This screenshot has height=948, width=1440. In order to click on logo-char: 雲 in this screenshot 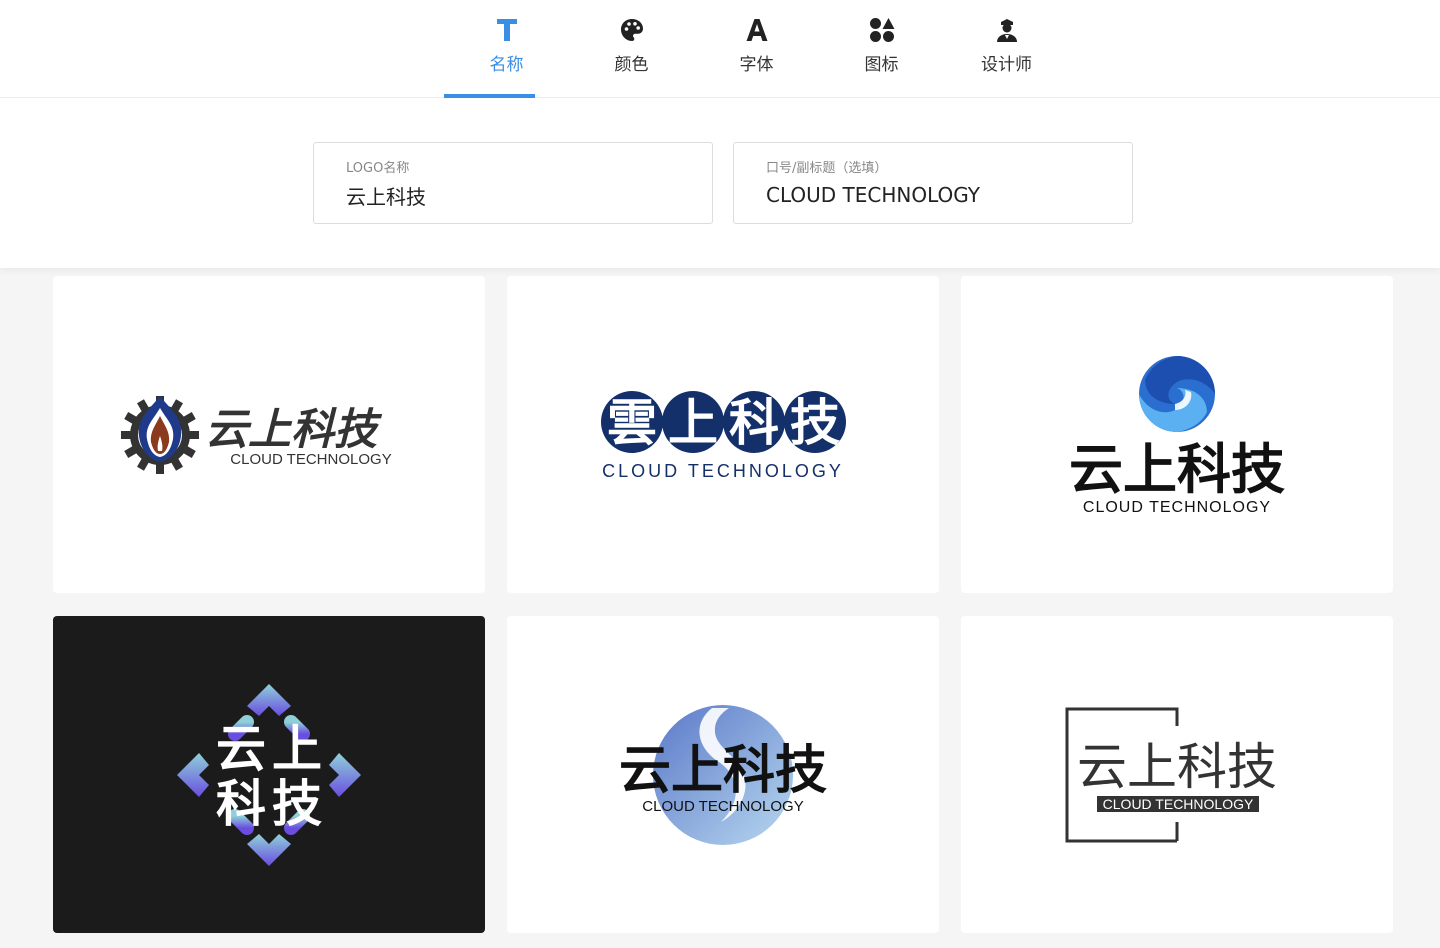, I will do `click(632, 422)`.